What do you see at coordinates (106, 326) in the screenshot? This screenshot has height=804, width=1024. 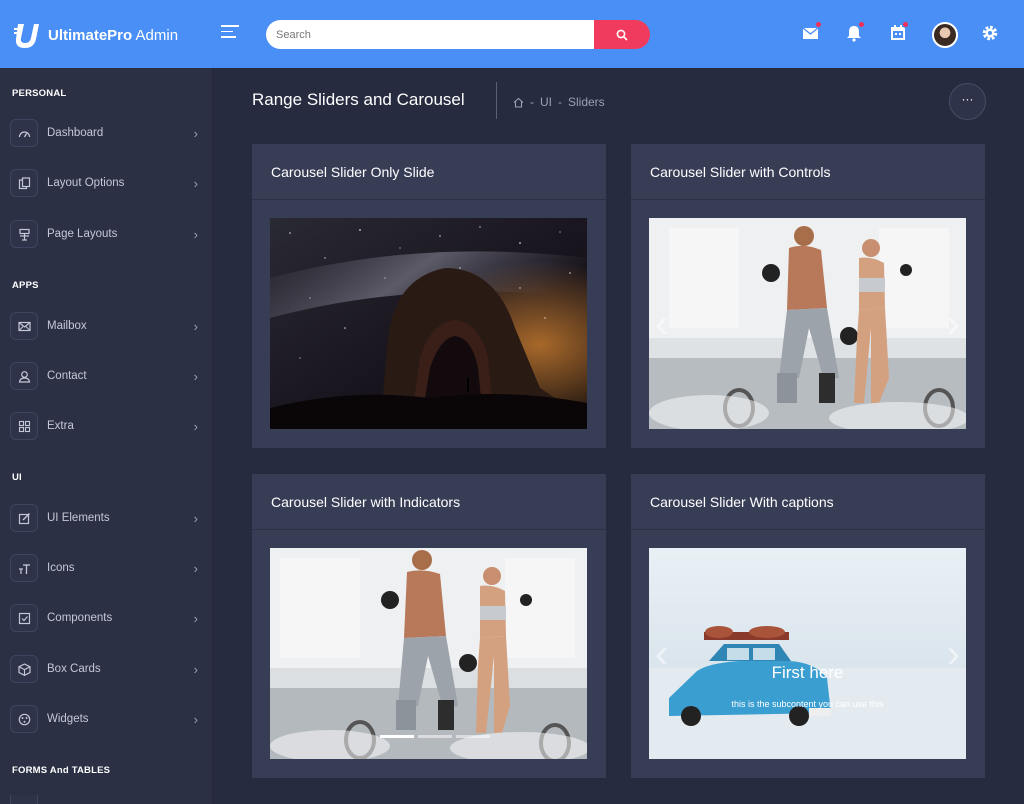 I see `sidebar-item-mailbox: Mailbox ›` at bounding box center [106, 326].